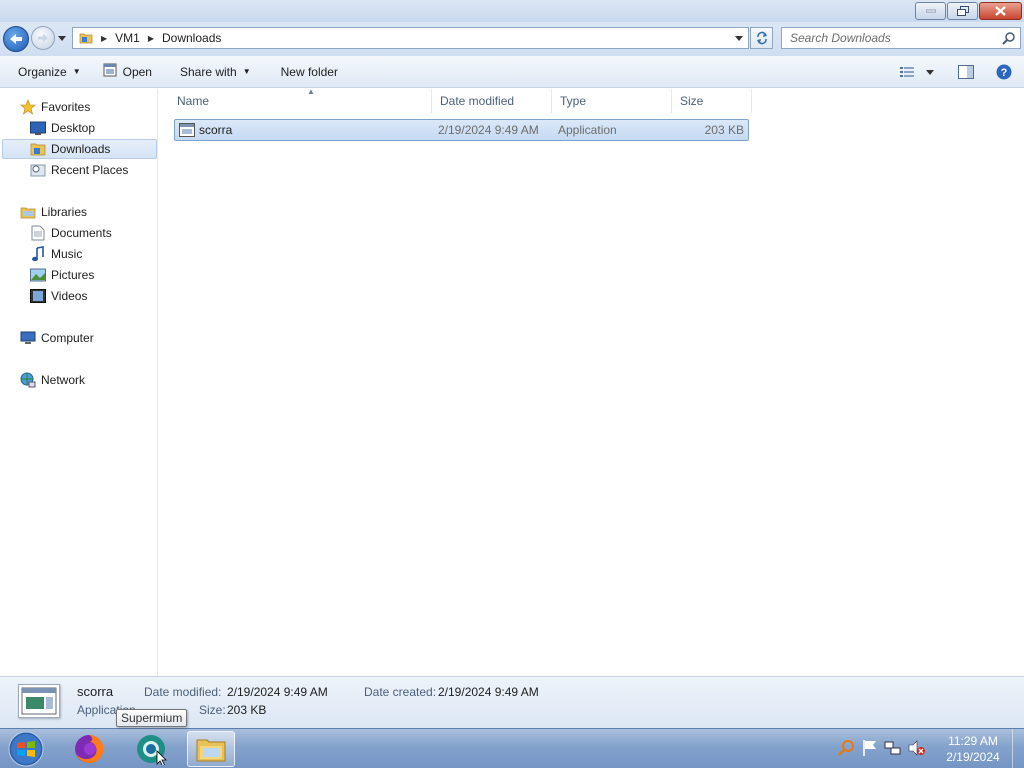  I want to click on share-with-button: Share with ▼, so click(215, 72).